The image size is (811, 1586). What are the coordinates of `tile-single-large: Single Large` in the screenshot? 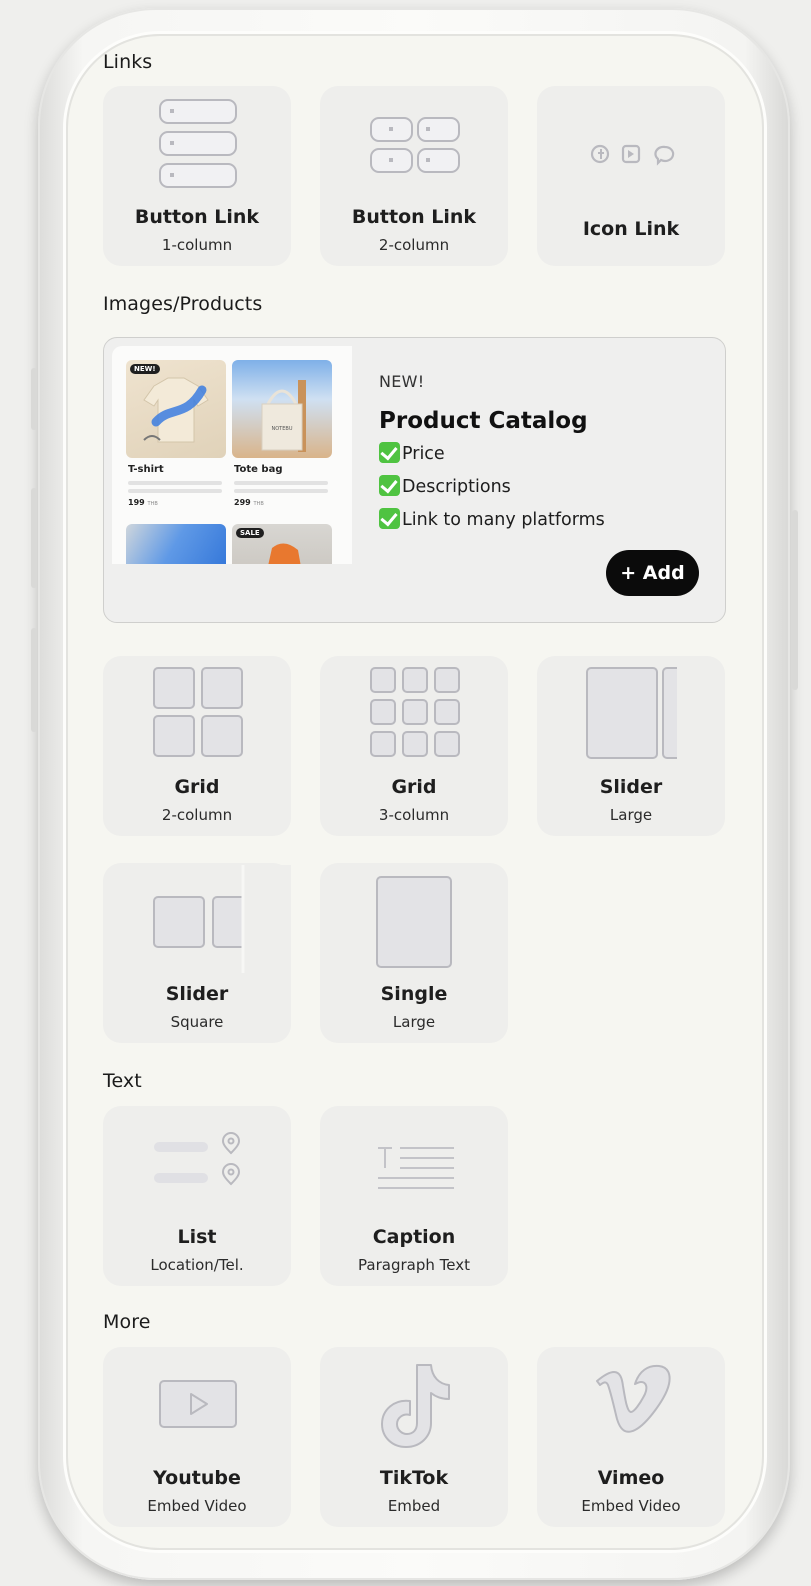 It's located at (414, 953).